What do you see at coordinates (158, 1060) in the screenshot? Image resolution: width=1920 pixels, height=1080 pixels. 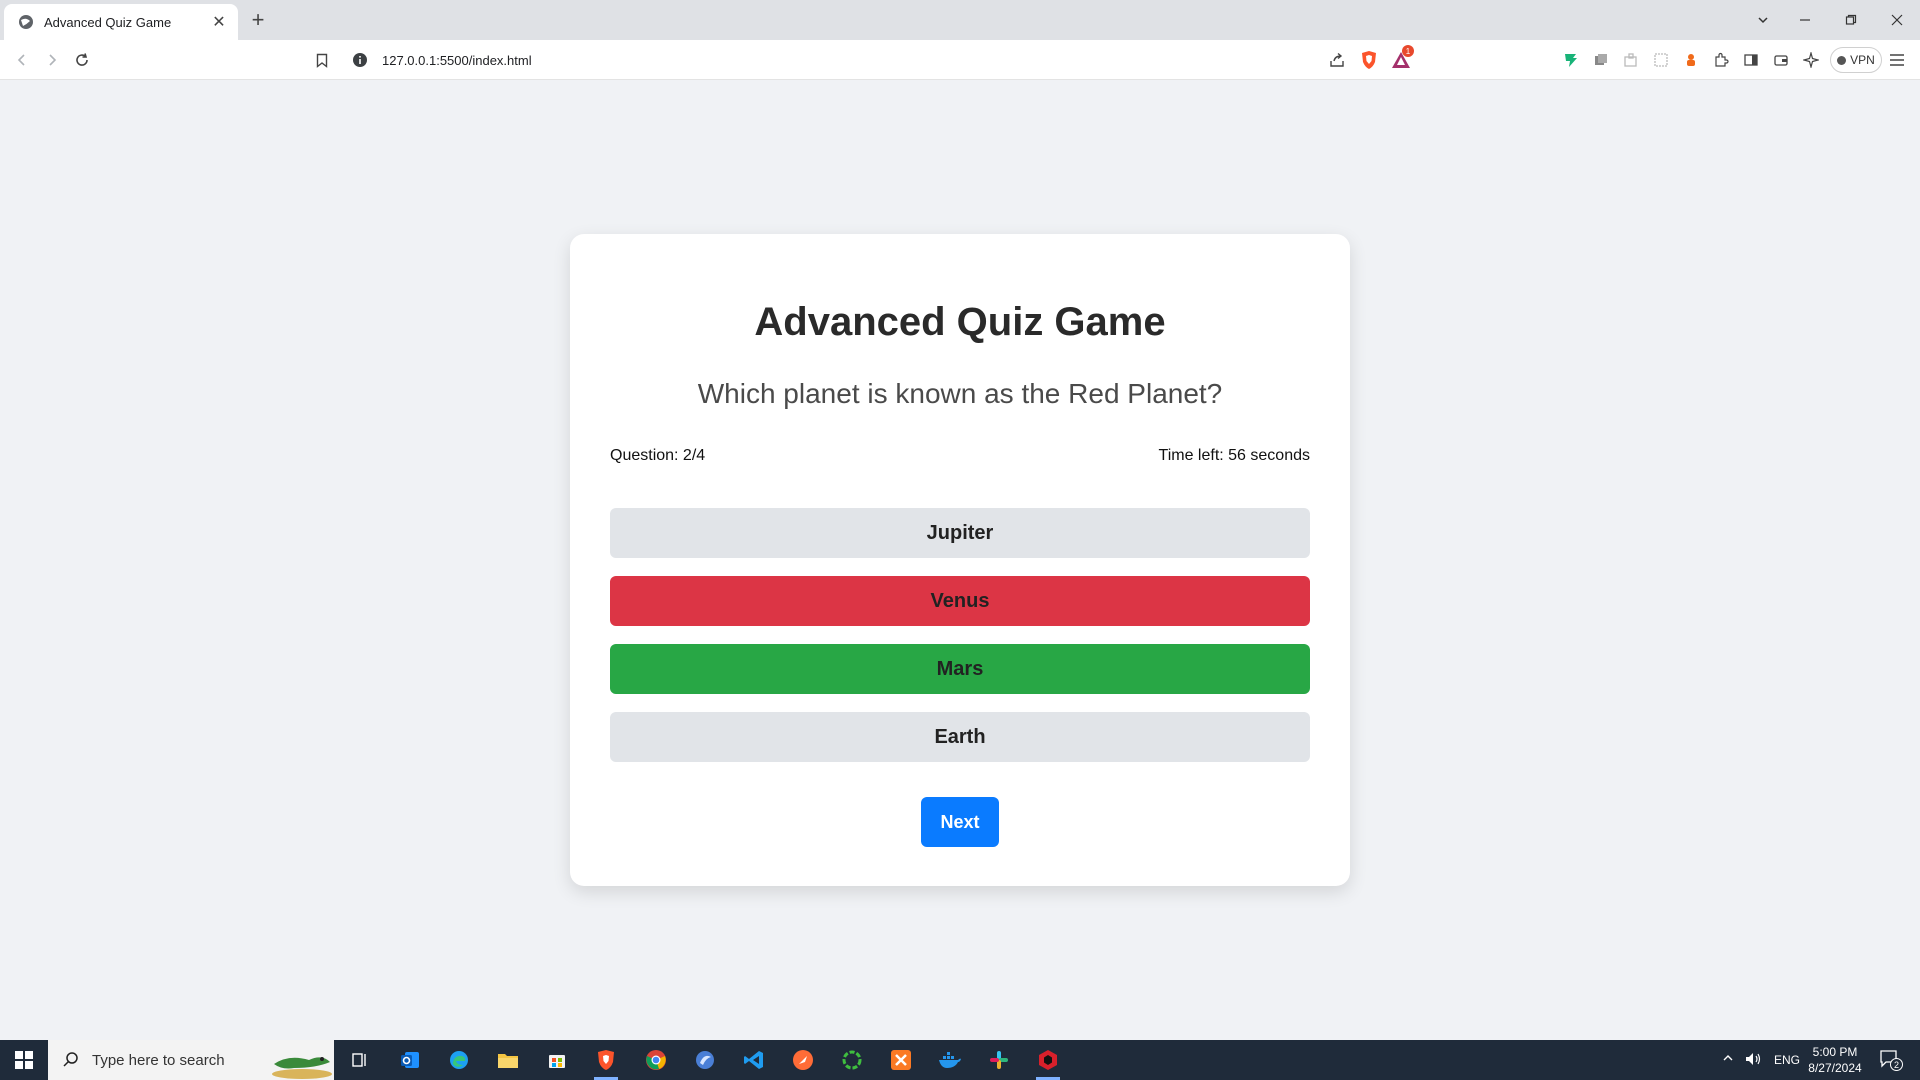 I see `search-placeholder: Type here to search` at bounding box center [158, 1060].